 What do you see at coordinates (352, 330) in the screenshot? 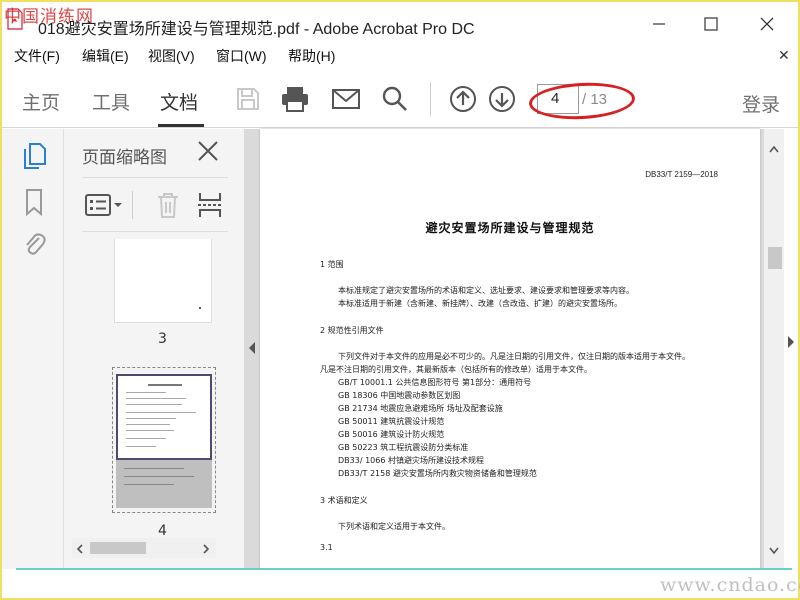
I see `section-heading: 2 规范性引用文件` at bounding box center [352, 330].